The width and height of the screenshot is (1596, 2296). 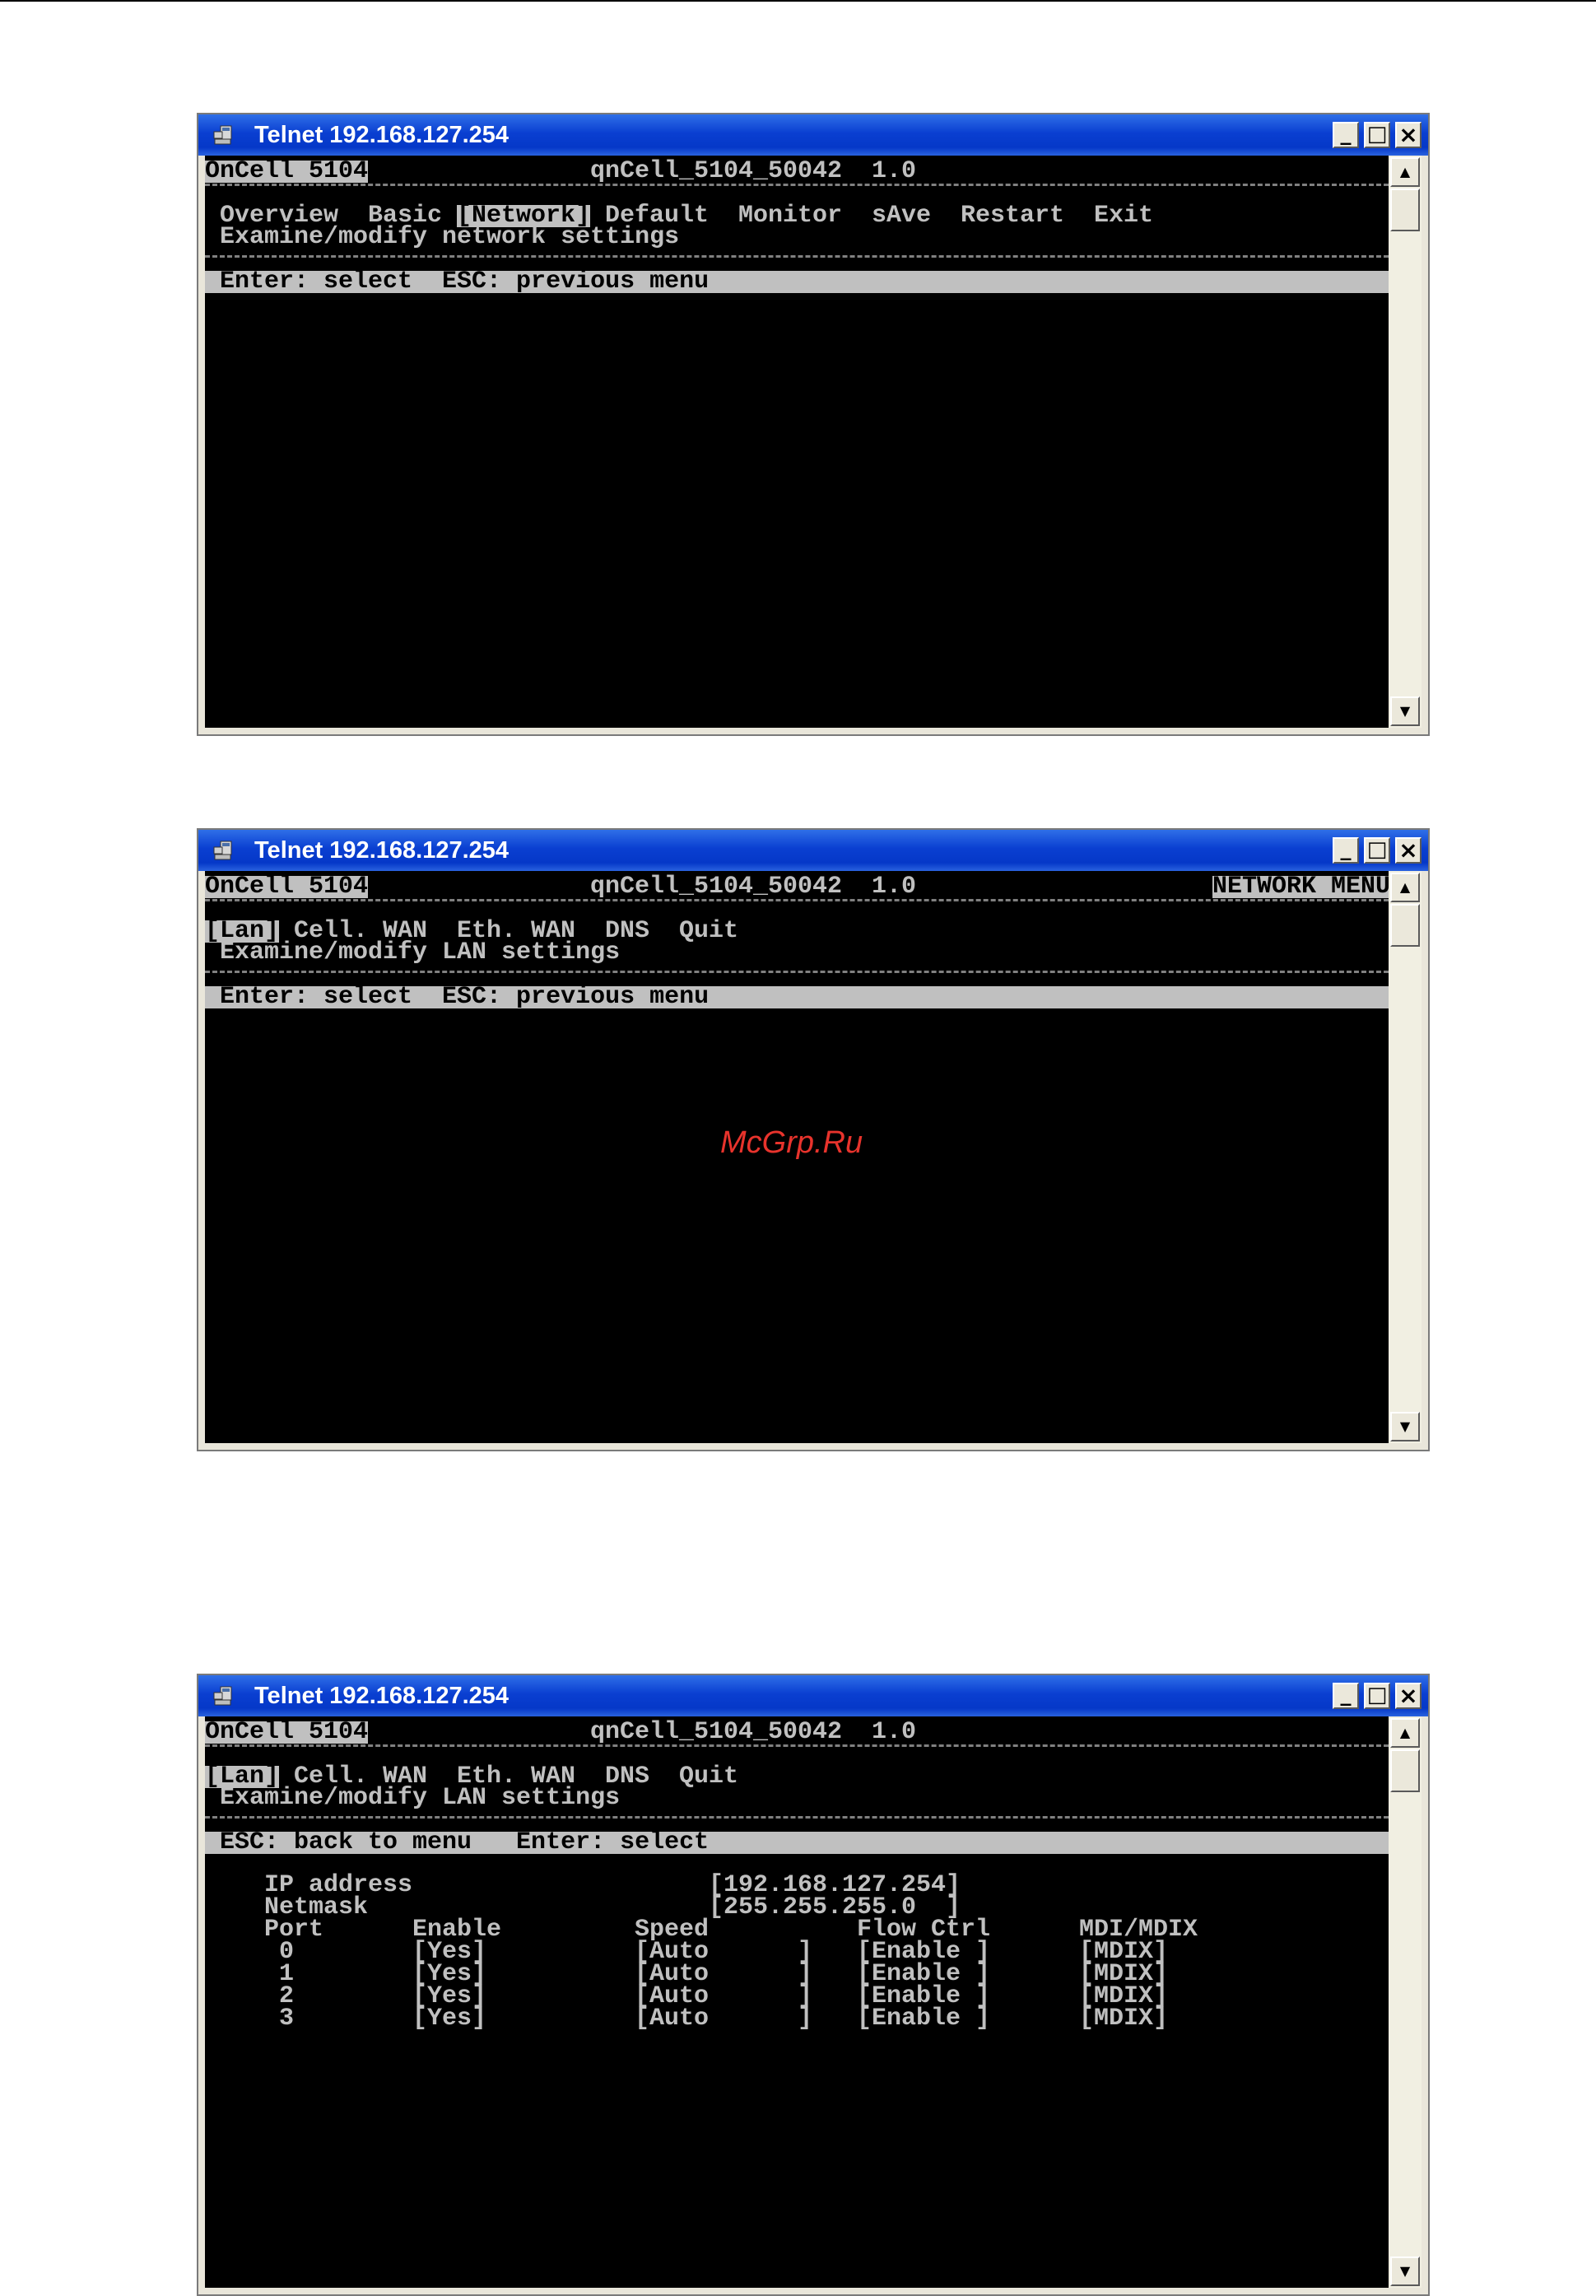 I want to click on menu-item-restart: Restart, so click(x=1012, y=215).